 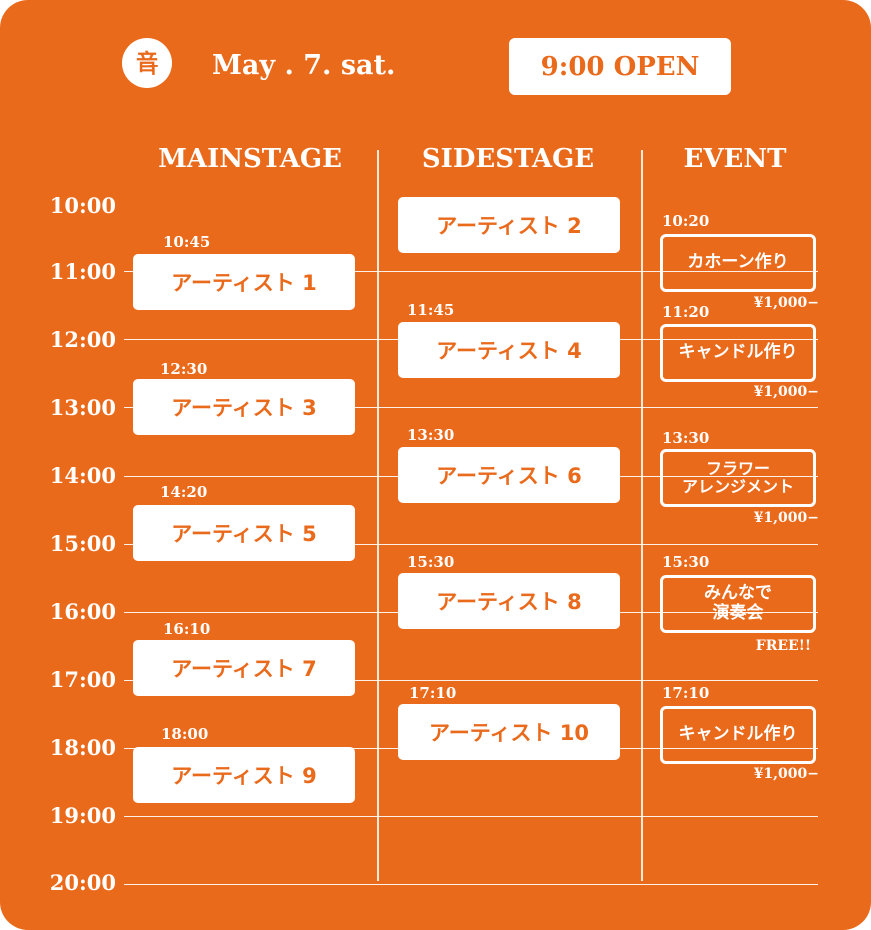 What do you see at coordinates (244, 775) in the screenshot?
I see `main-slot-artist: アーティスト 9` at bounding box center [244, 775].